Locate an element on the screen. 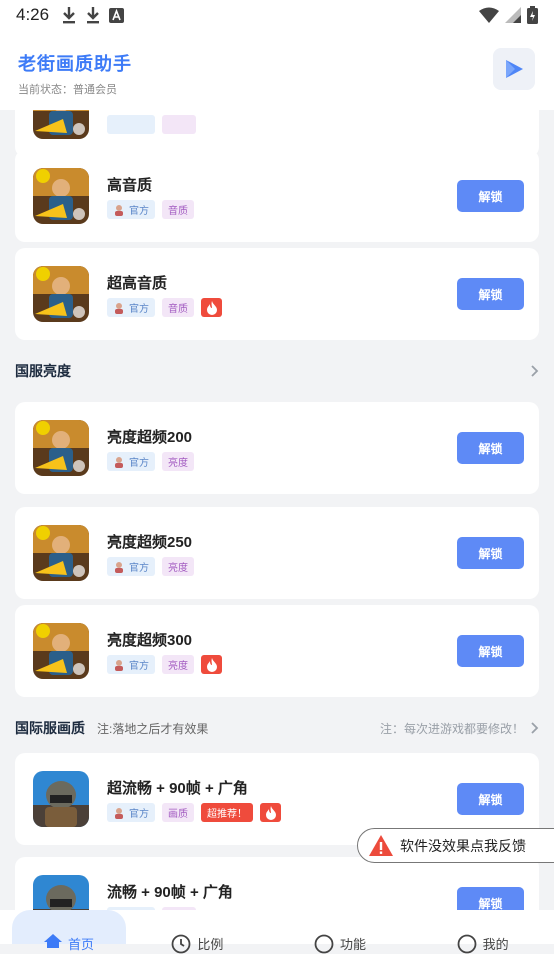 This screenshot has width=554, height=954. option-card: 高音质 官方 音质 解锁 is located at coordinates (277, 196).